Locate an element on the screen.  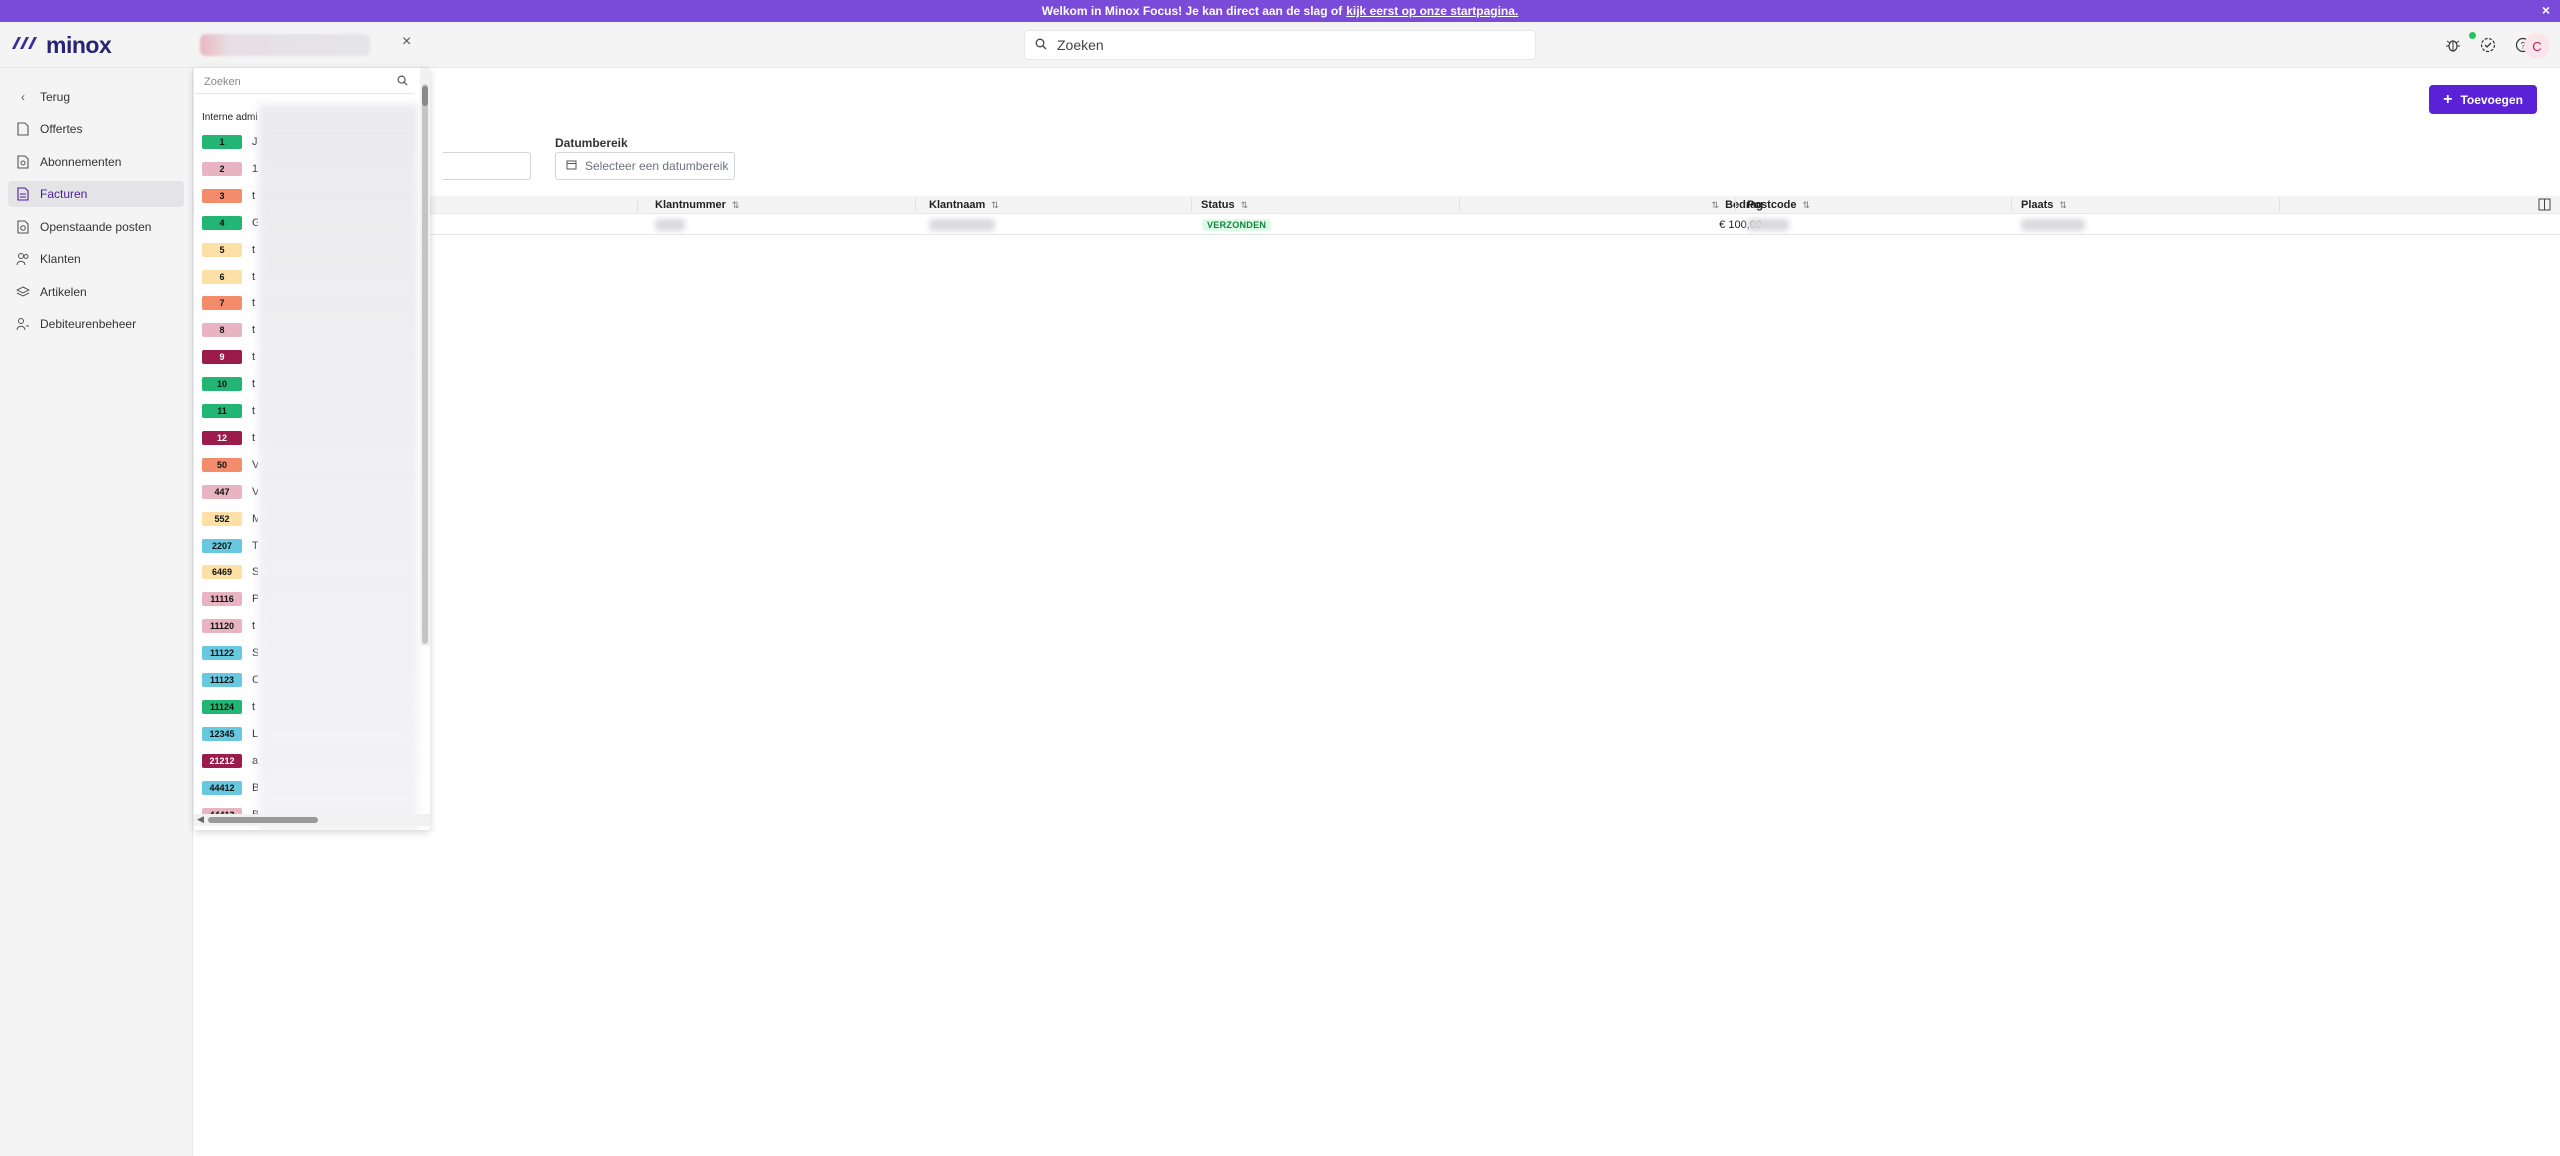
calendar-icon is located at coordinates (571, 166).